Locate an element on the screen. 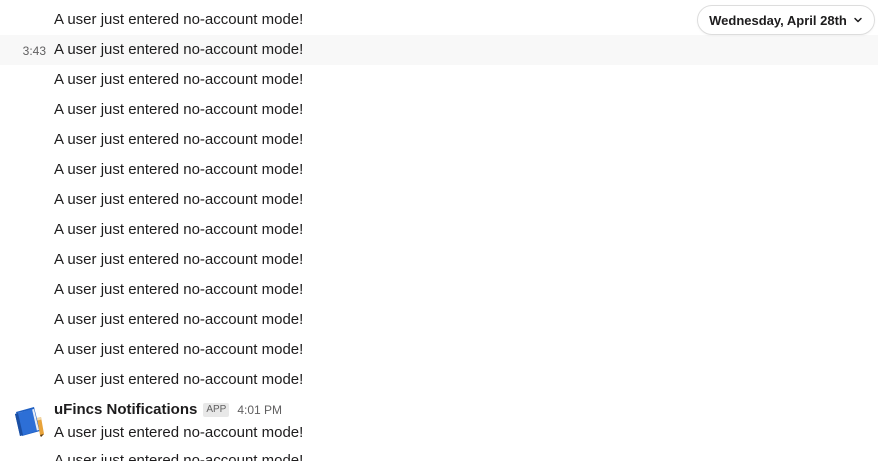  date-divider-button: Wednesday, April 28th is located at coordinates (786, 20).